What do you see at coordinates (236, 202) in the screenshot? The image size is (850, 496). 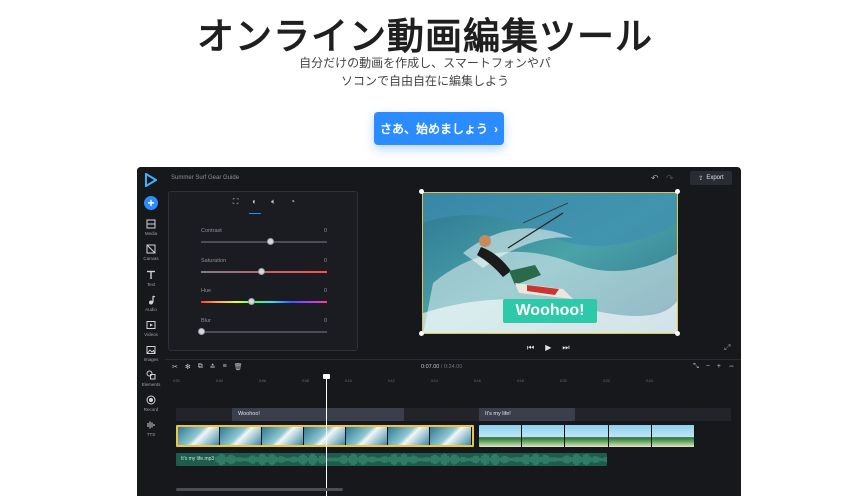 I see `crop-icon: ⛶` at bounding box center [236, 202].